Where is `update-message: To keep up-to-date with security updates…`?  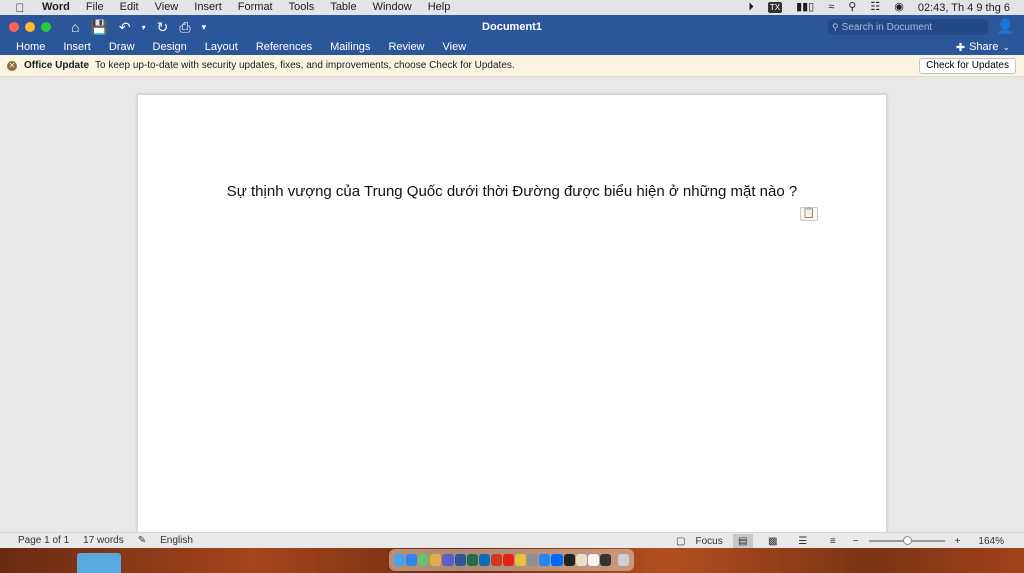
update-message: To keep up-to-date with security updates… is located at coordinates (305, 65).